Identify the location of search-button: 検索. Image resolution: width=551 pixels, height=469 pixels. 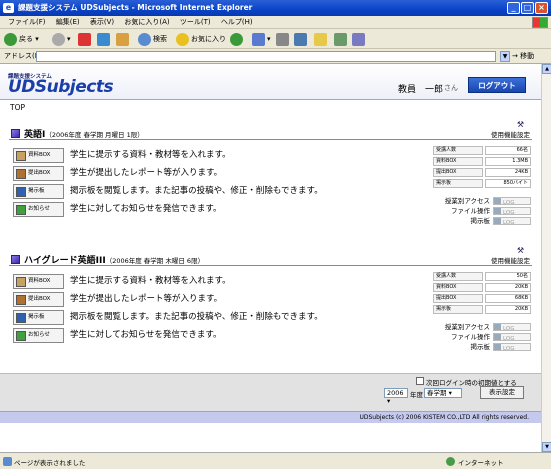
(152, 39).